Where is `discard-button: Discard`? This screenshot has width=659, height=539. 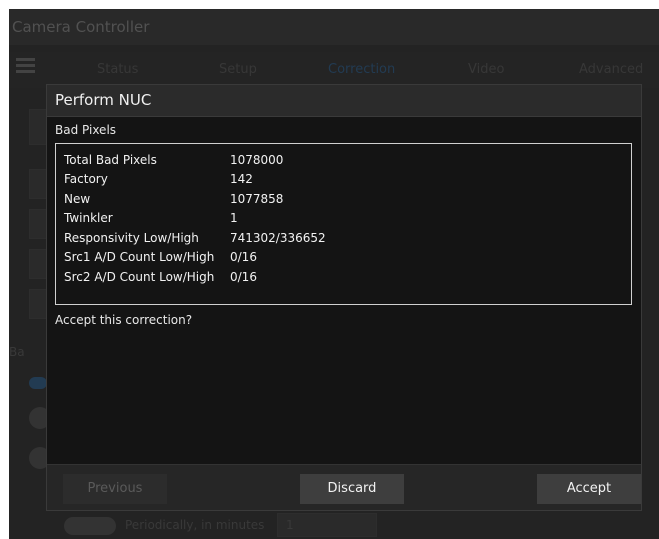 discard-button: Discard is located at coordinates (352, 489).